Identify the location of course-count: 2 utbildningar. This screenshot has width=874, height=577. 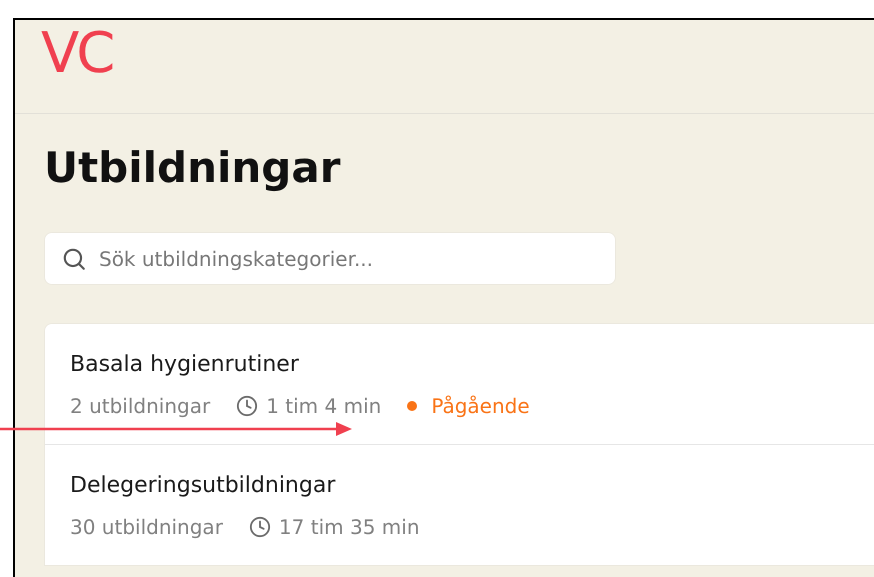
(140, 406).